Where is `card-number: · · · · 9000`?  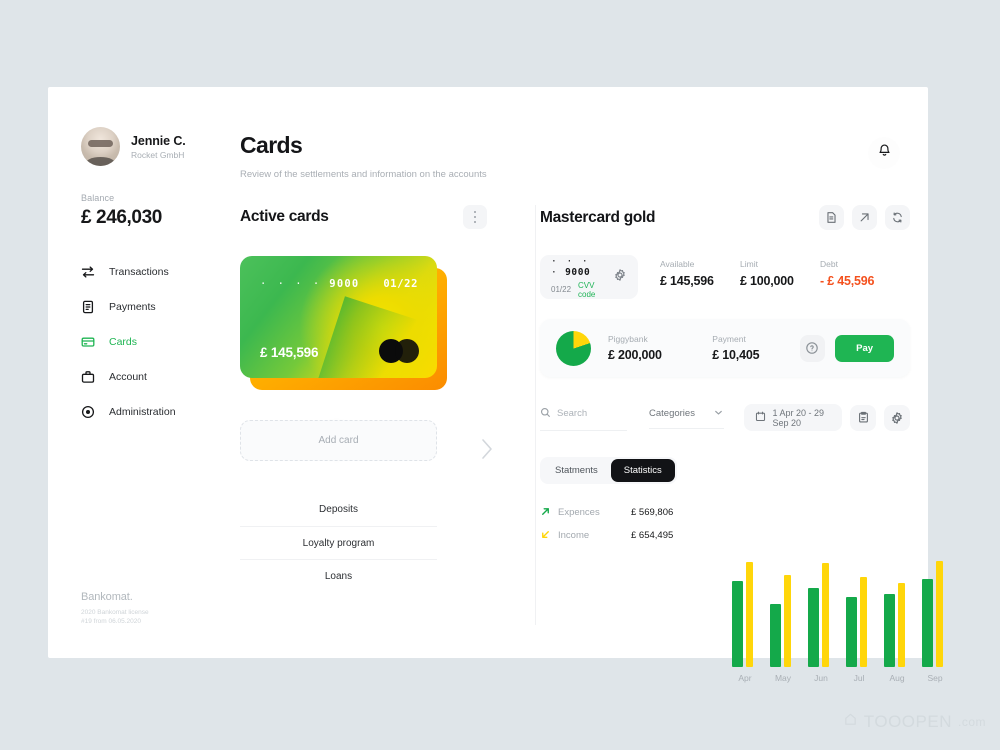 card-number: · · · · 9000 is located at coordinates (309, 284).